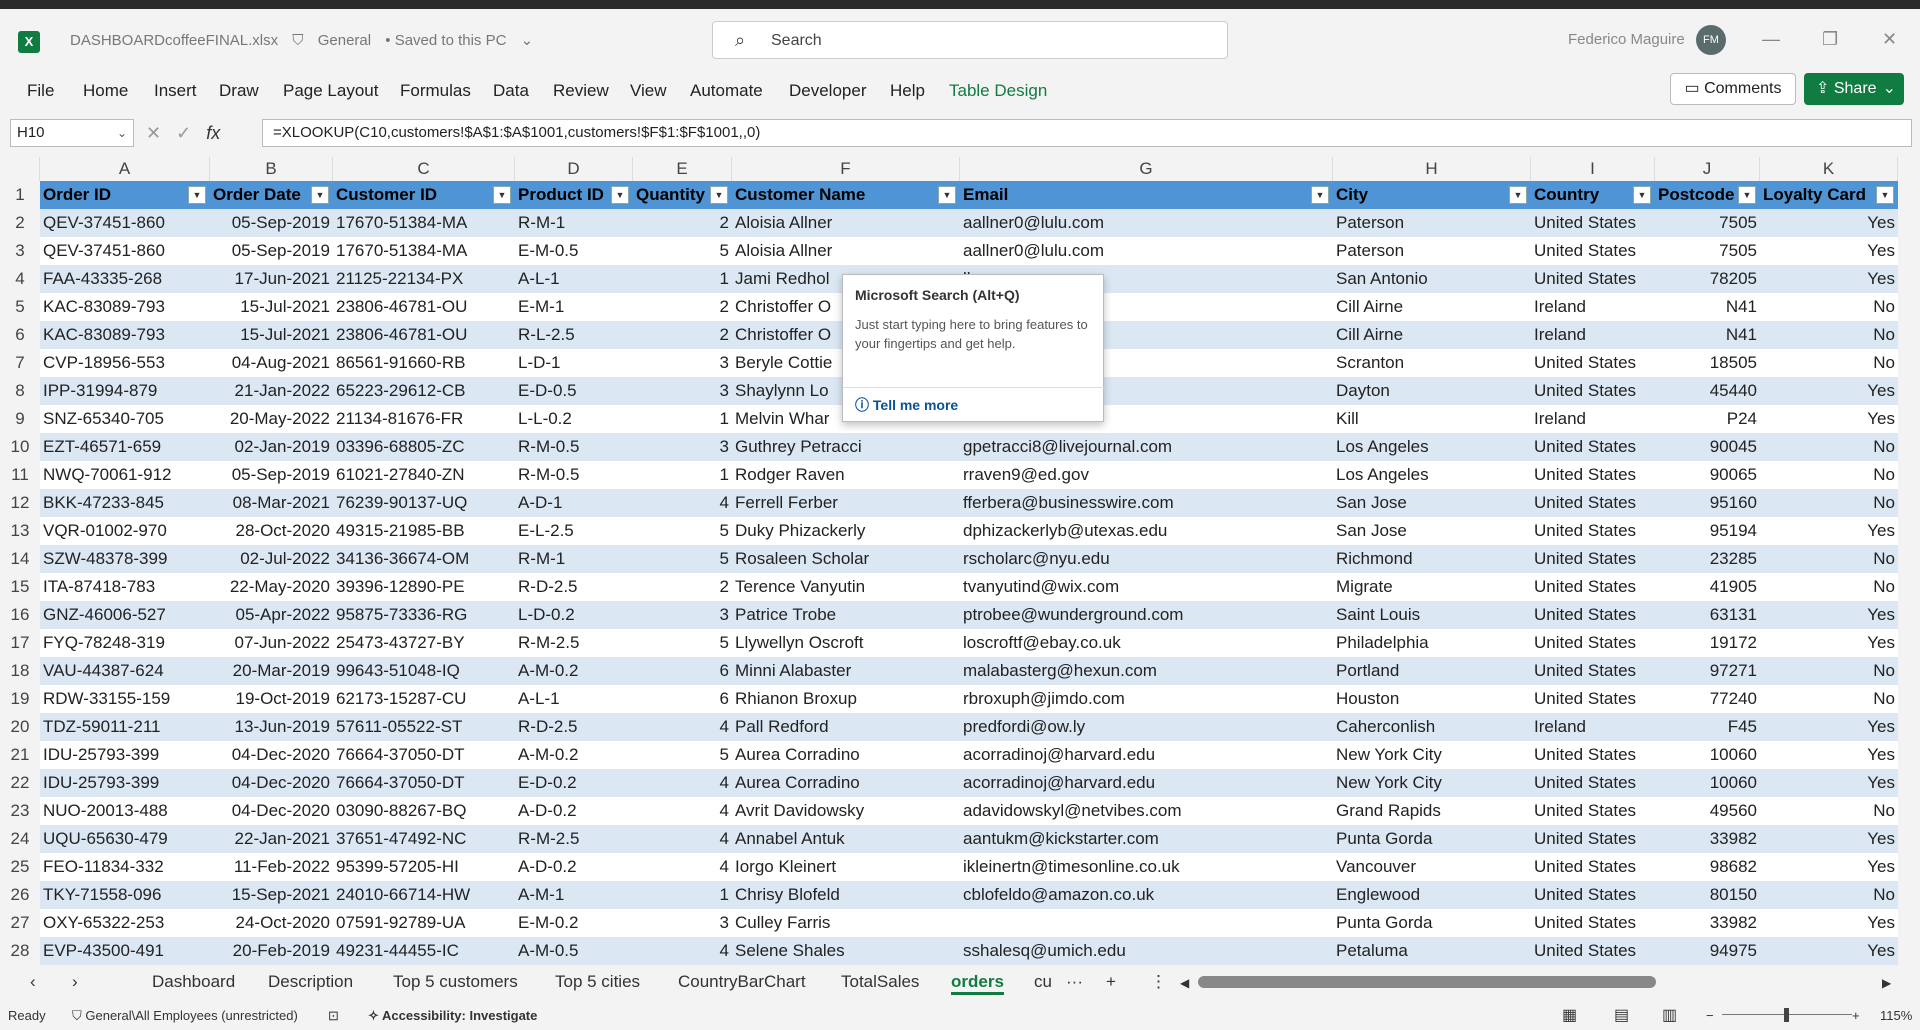  Describe the element at coordinates (271, 671) in the screenshot. I see `table-cell: 20-Mar-2019` at that location.